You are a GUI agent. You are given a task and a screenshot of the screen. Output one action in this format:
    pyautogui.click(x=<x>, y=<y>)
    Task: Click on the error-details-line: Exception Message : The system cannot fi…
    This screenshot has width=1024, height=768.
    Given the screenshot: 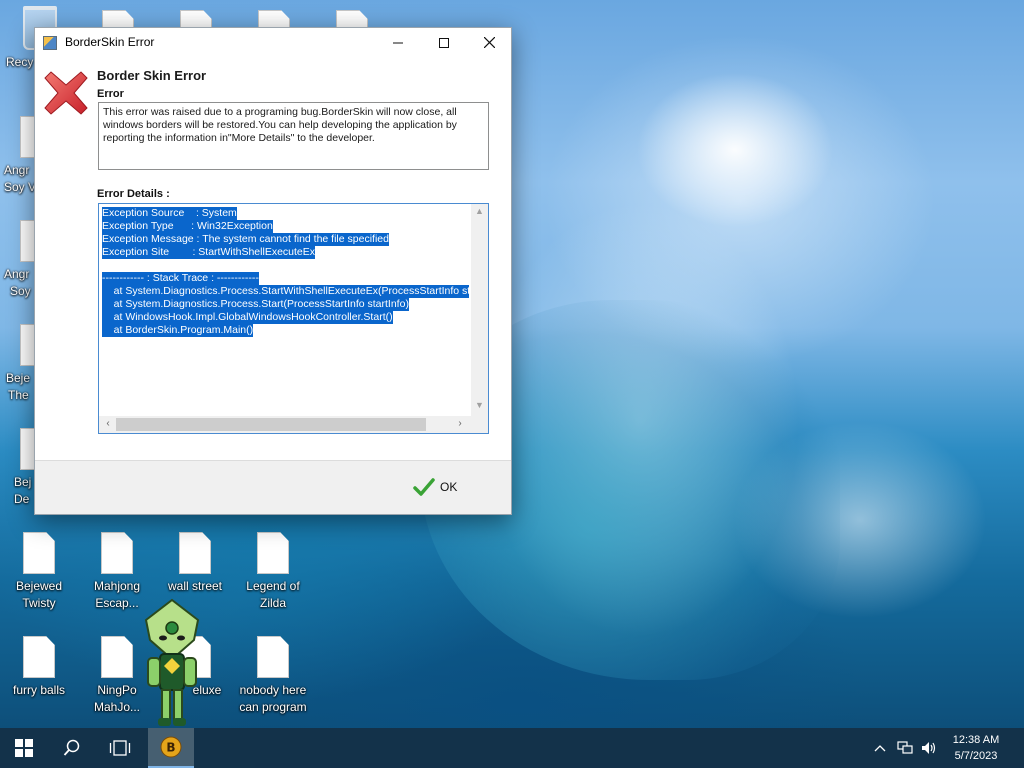 What is the action you would take?
    pyautogui.click(x=285, y=239)
    